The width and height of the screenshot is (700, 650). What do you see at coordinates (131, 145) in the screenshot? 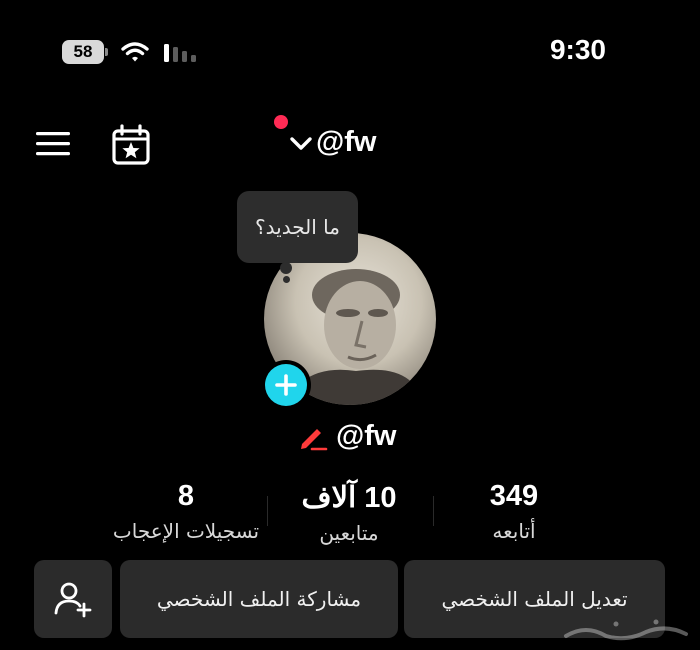
I see `calendar-star-icon` at bounding box center [131, 145].